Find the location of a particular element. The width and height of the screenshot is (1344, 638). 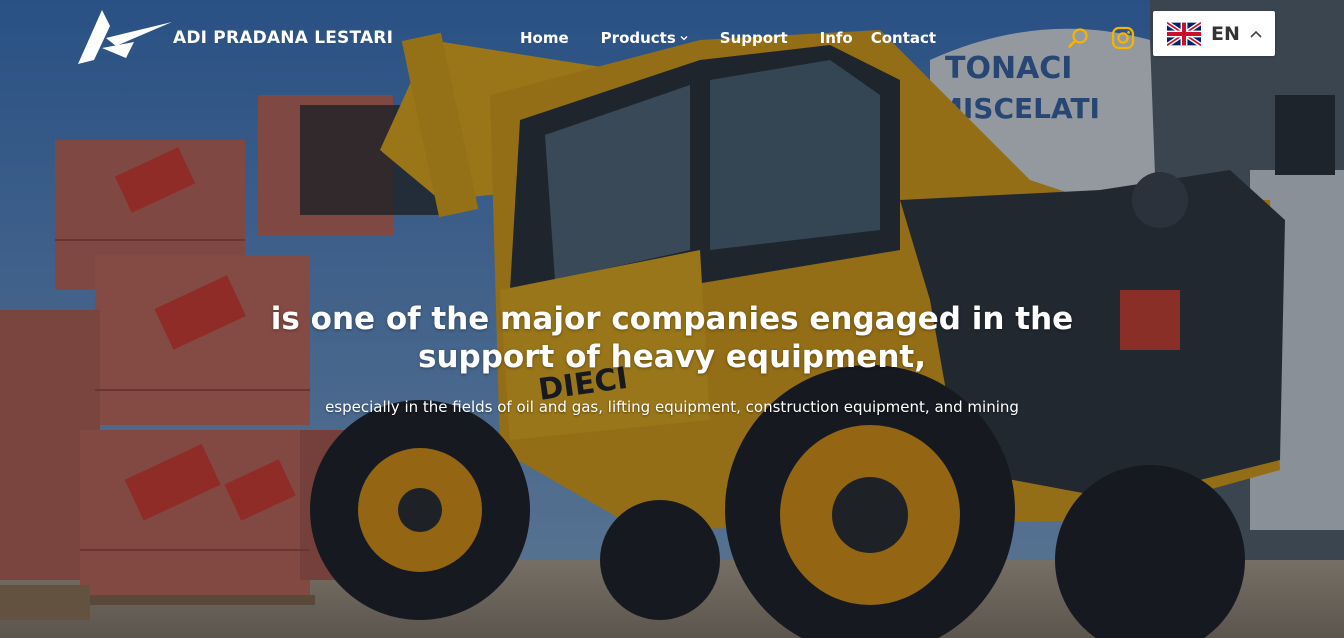

nav-home: Home is located at coordinates (544, 38).